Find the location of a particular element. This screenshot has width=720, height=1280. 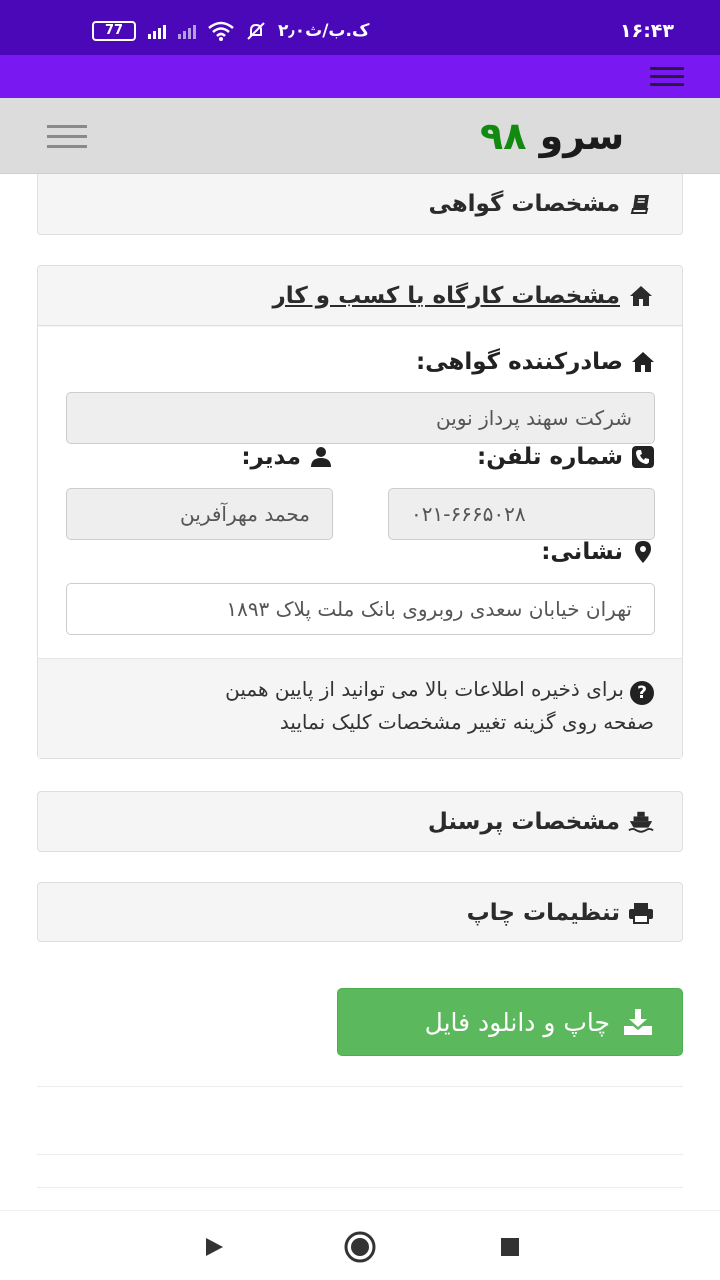

top-nav-bar is located at coordinates (360, 76).